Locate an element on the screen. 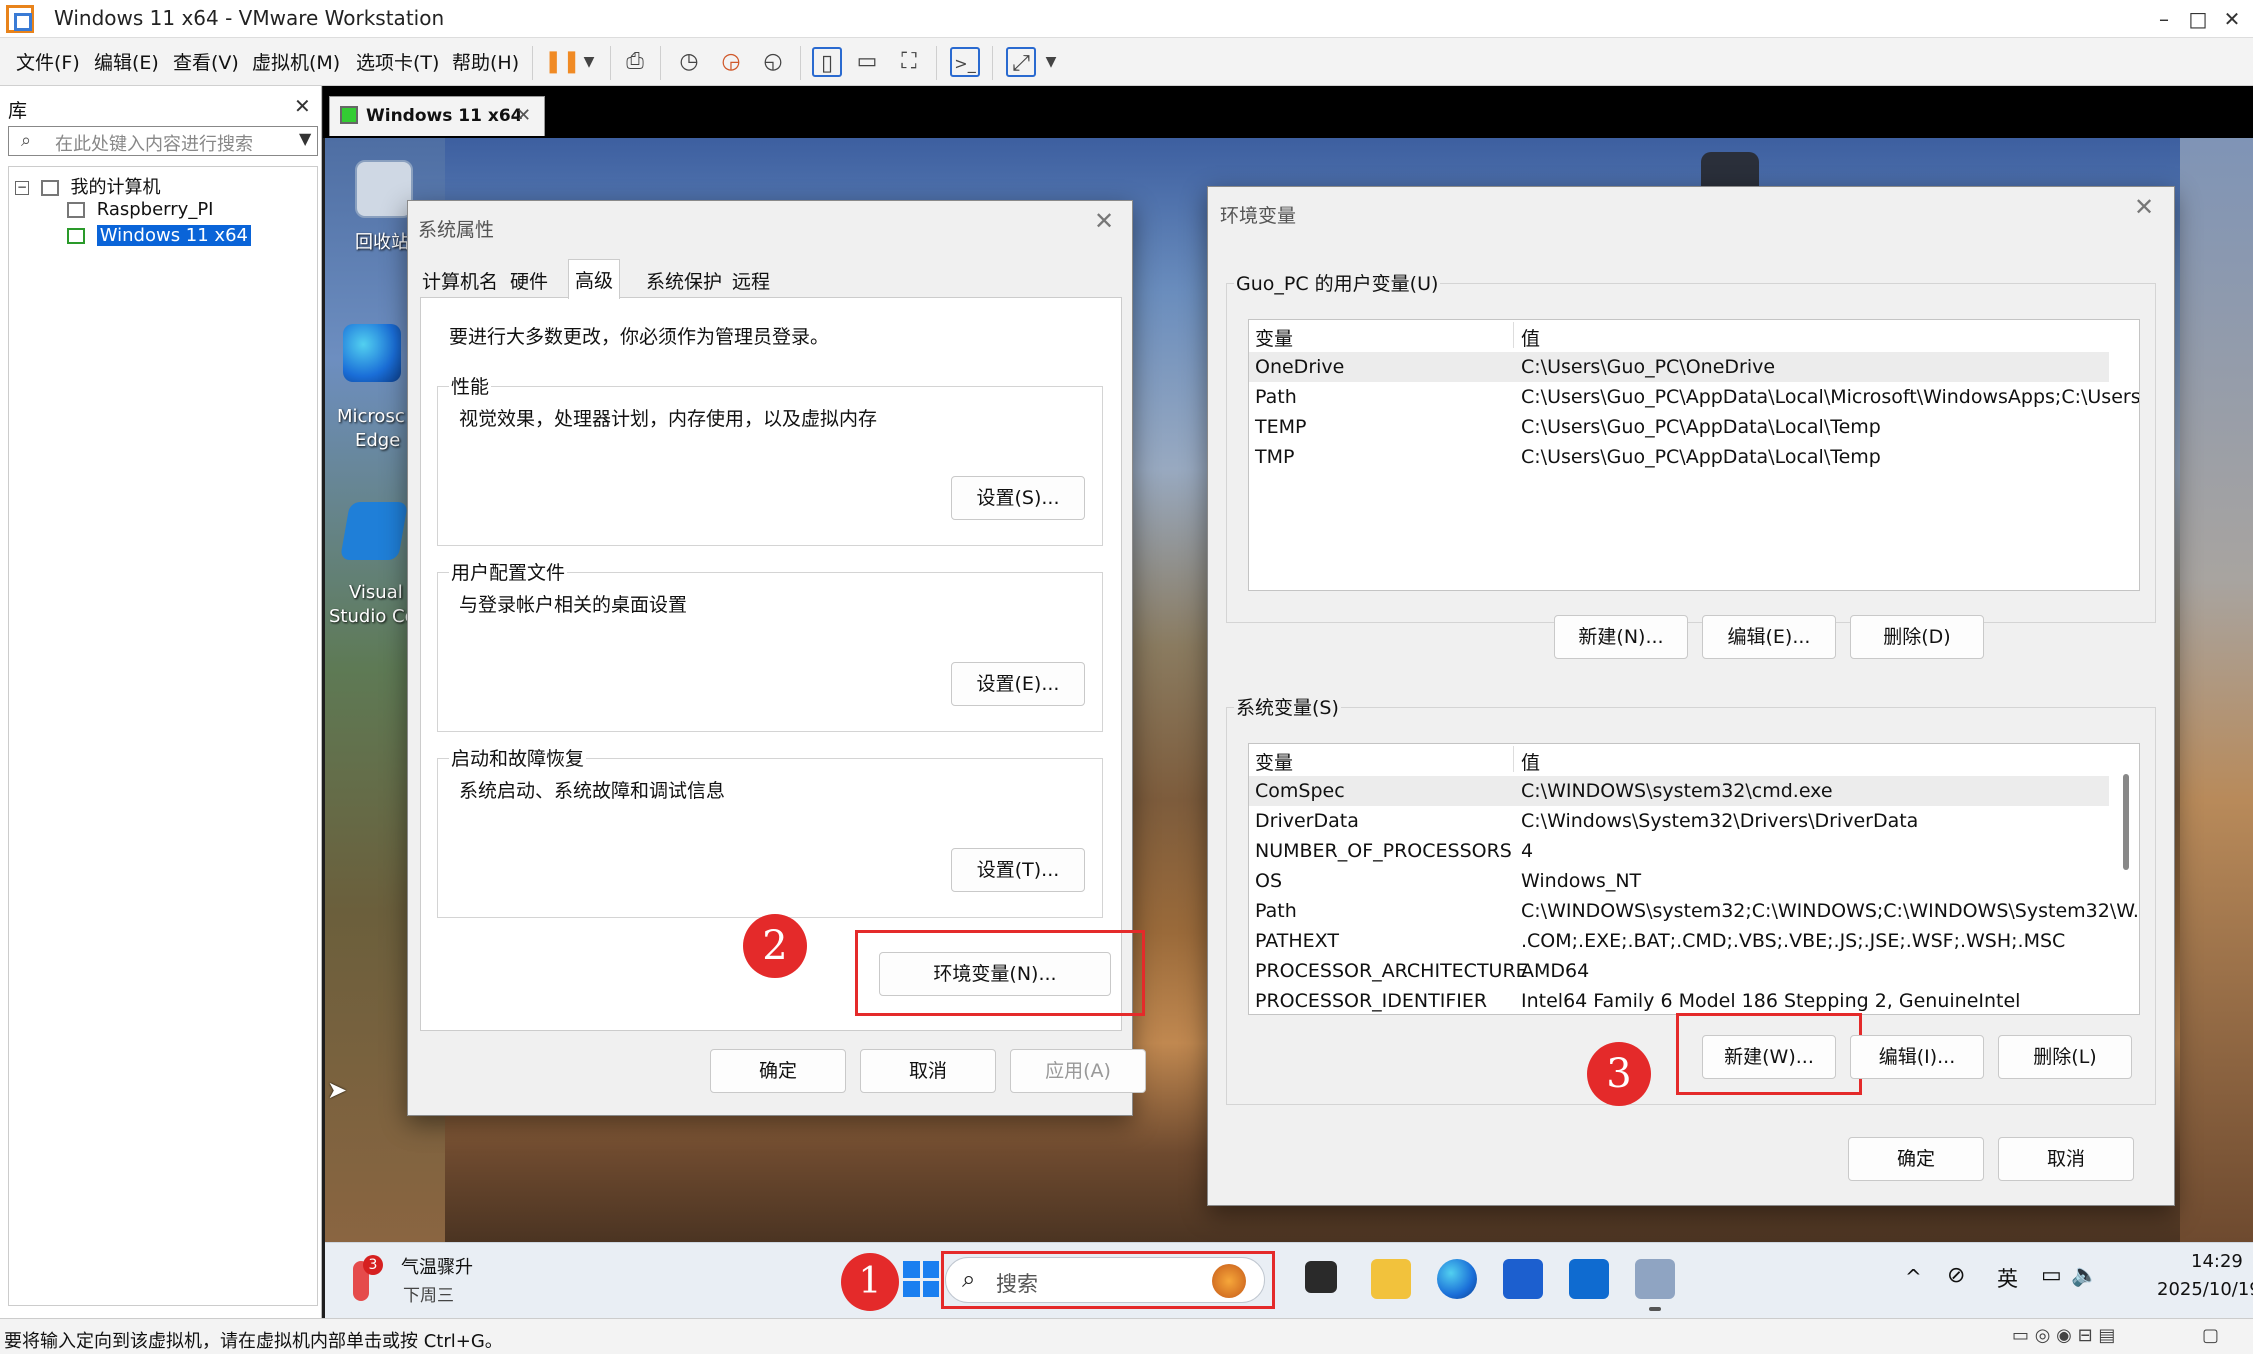  volume-icon: 🔈 is located at coordinates (2084, 1275).